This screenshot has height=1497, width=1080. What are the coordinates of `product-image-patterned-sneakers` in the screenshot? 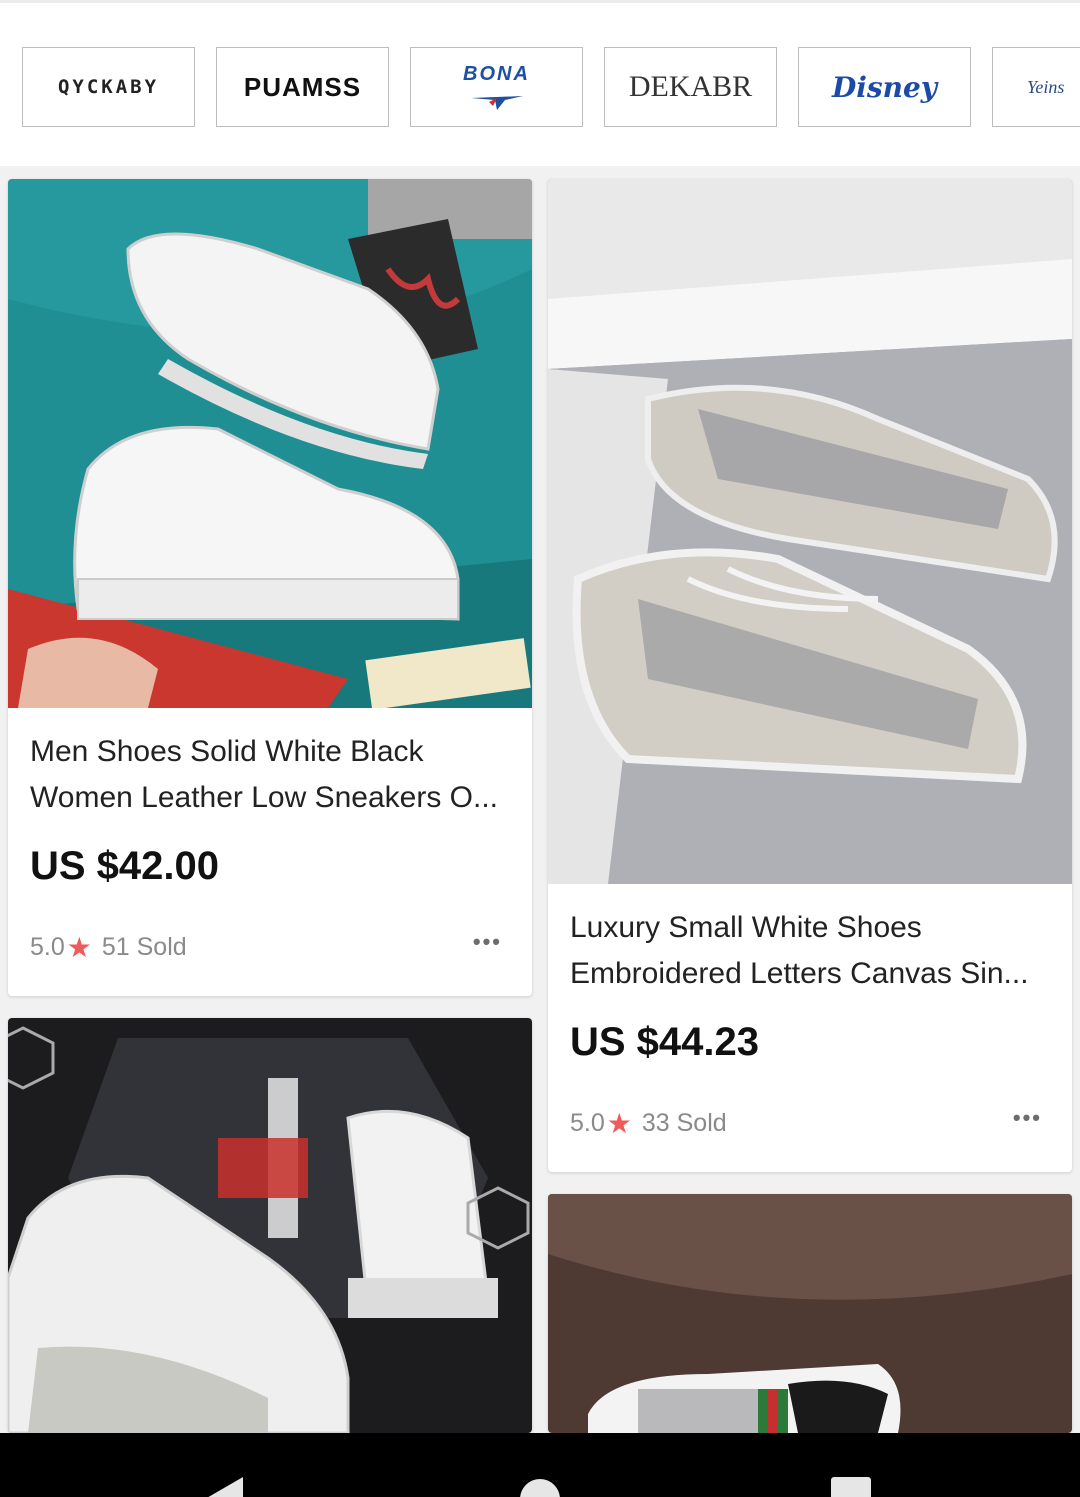 It's located at (810, 1313).